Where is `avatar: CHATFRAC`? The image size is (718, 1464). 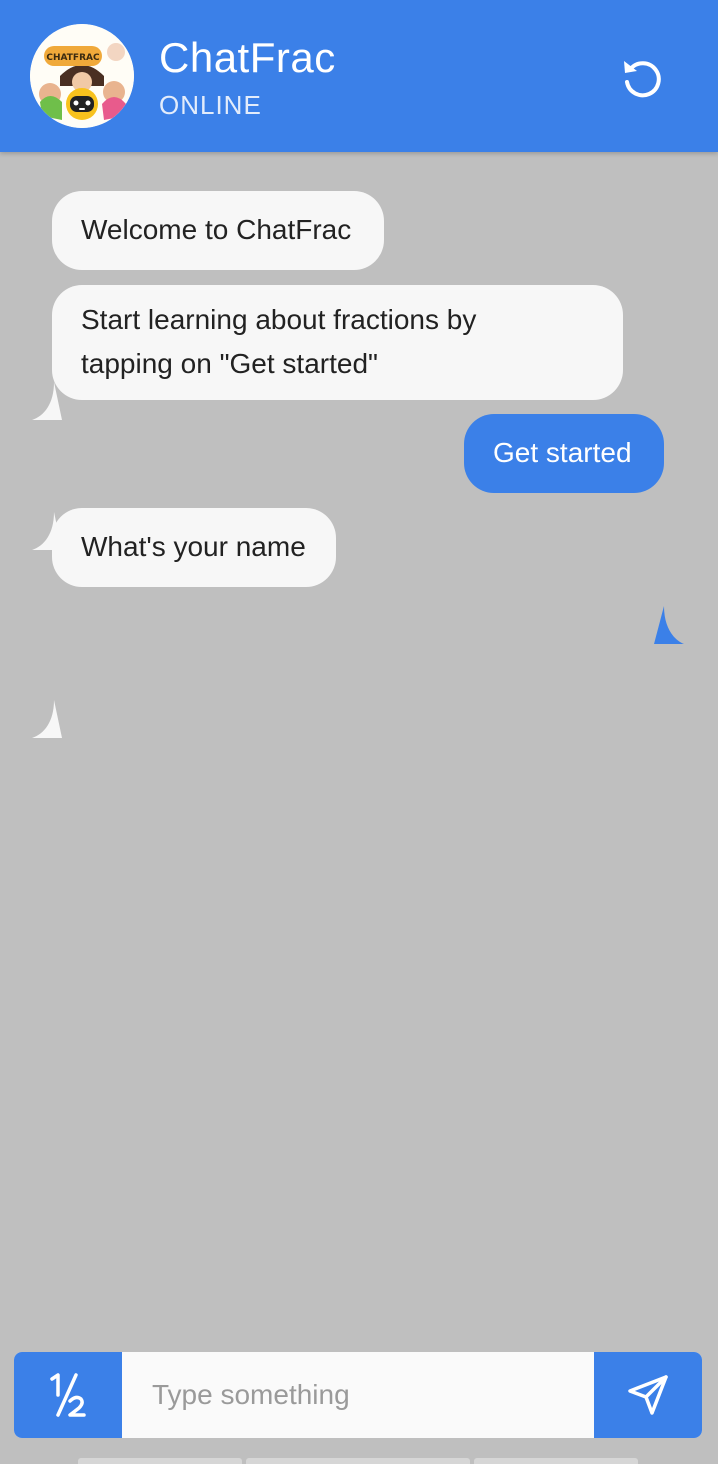 avatar: CHATFRAC is located at coordinates (82, 76).